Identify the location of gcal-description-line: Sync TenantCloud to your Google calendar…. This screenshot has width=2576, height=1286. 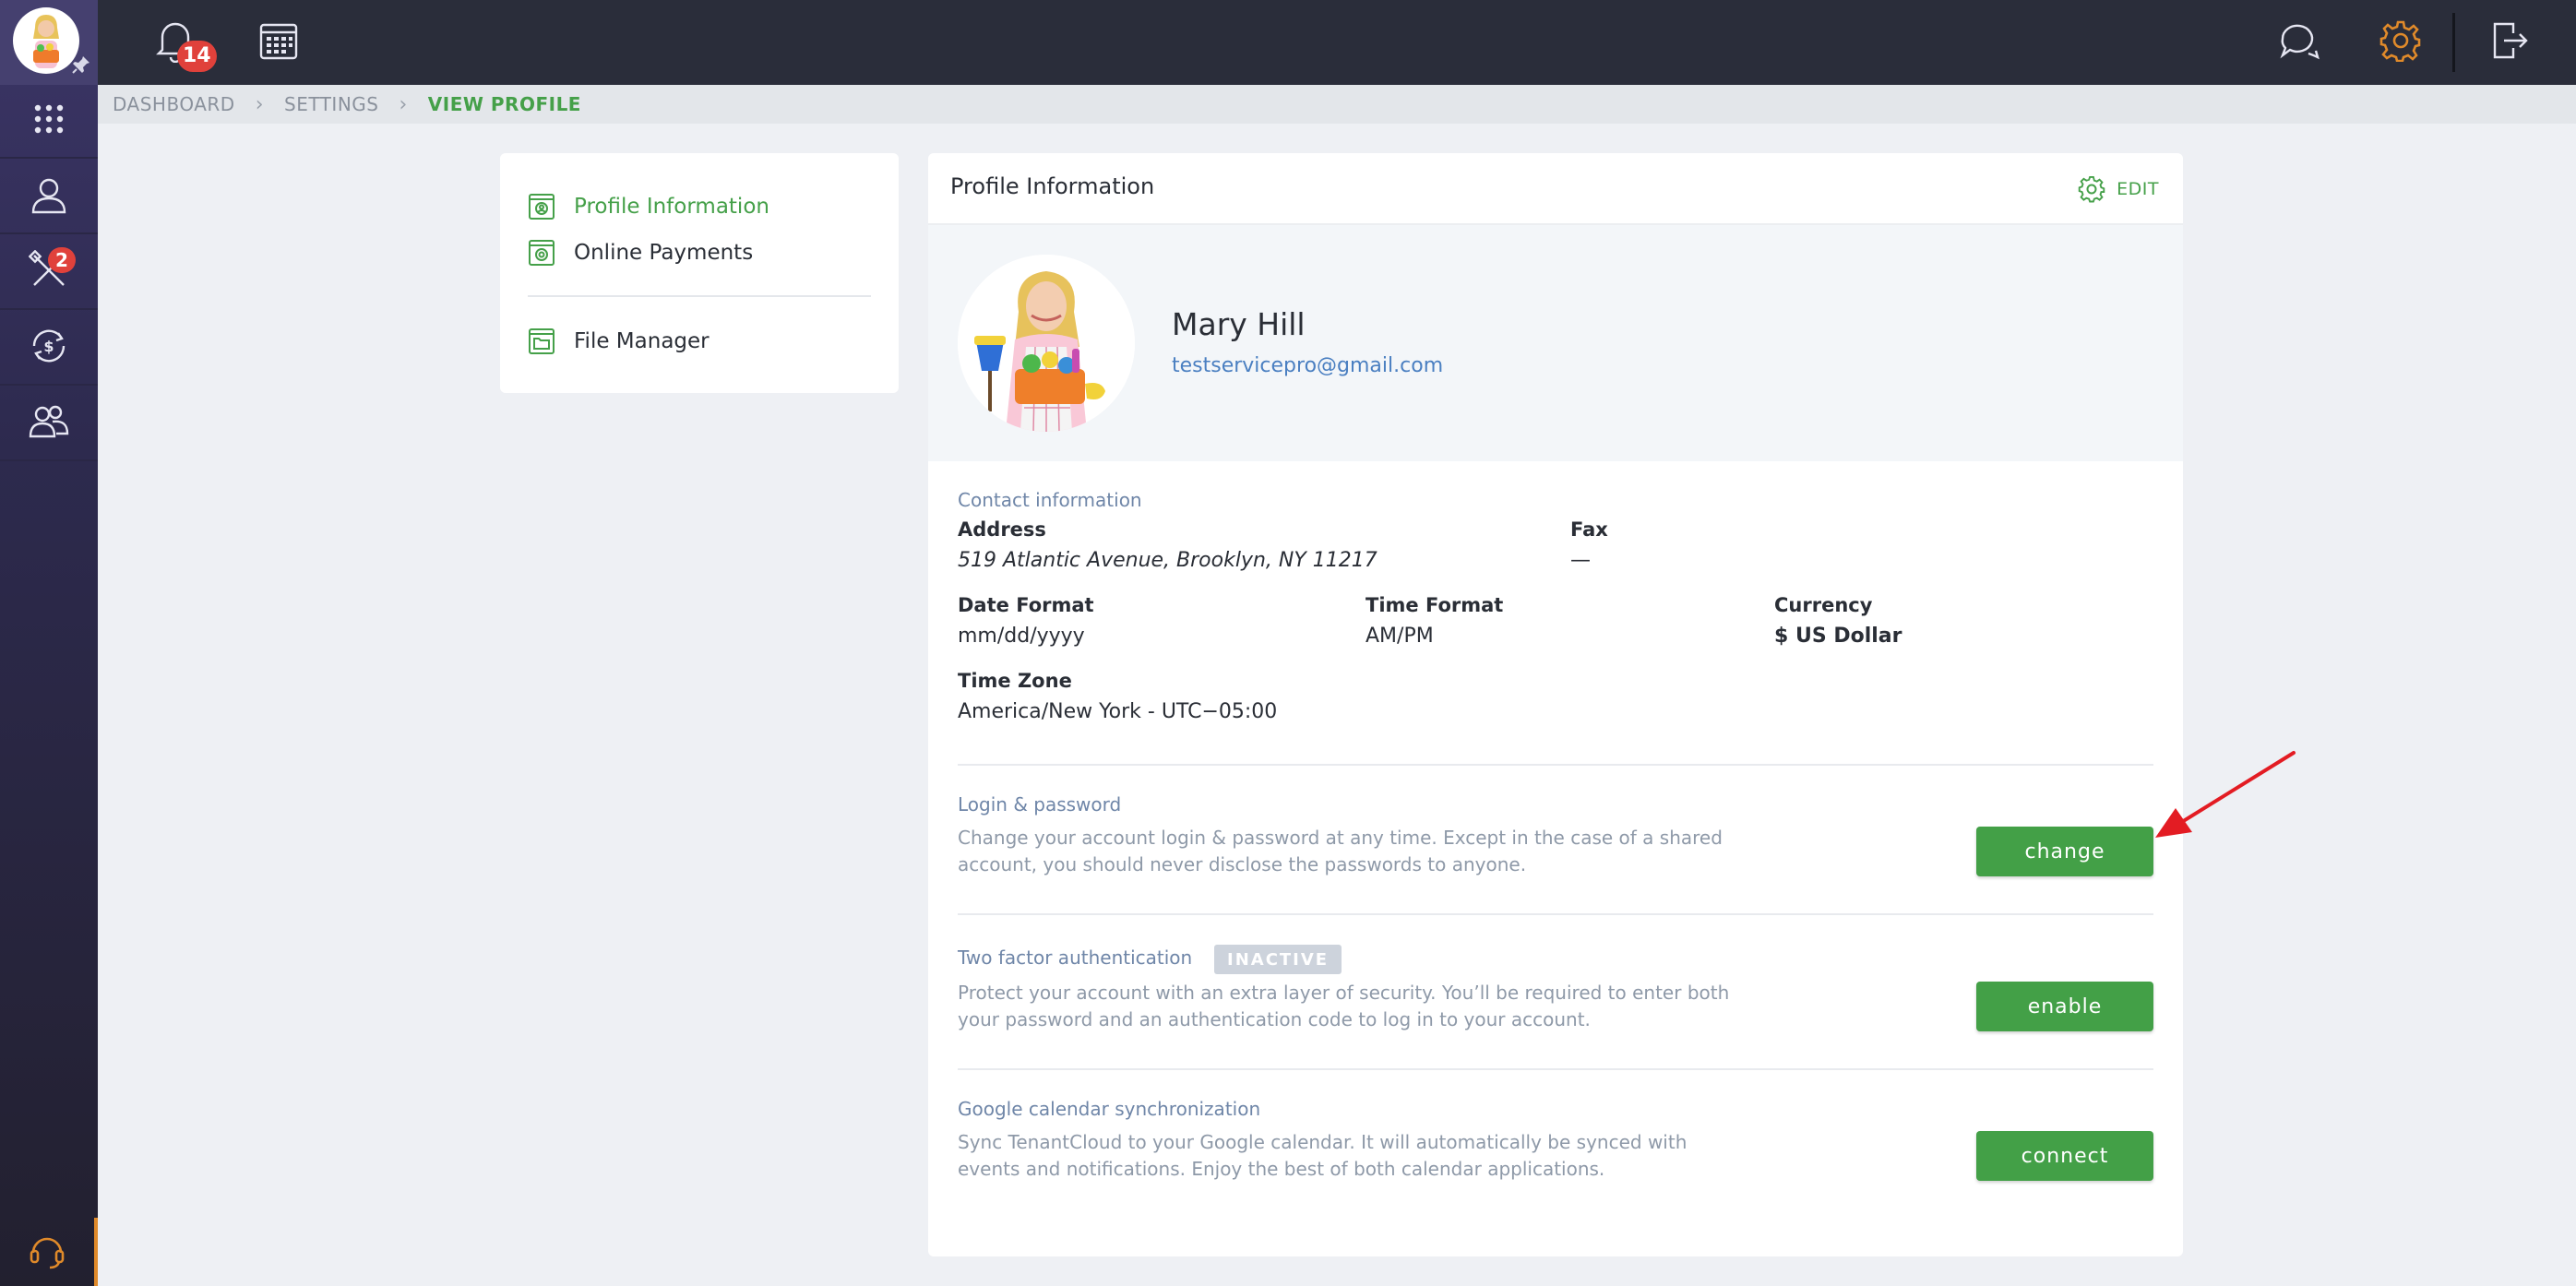
(1323, 1142).